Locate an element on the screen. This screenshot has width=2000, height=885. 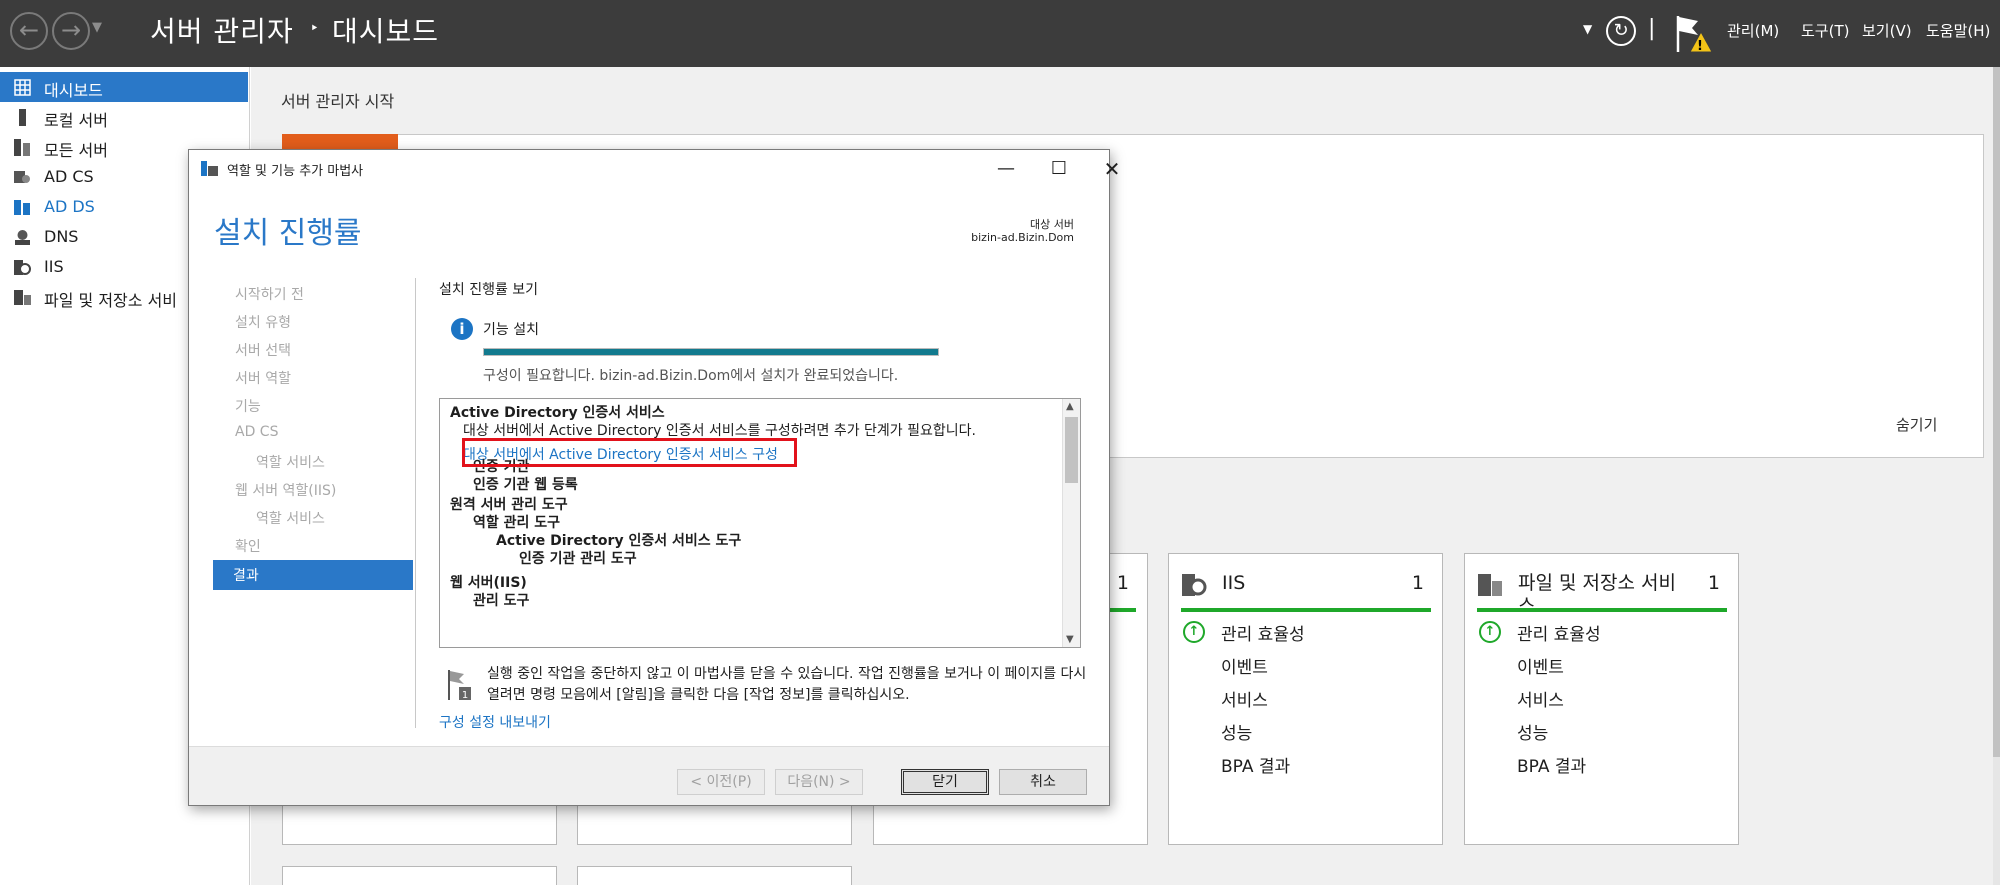
target-server-label: 대상 서버 is located at coordinates (1052, 224).